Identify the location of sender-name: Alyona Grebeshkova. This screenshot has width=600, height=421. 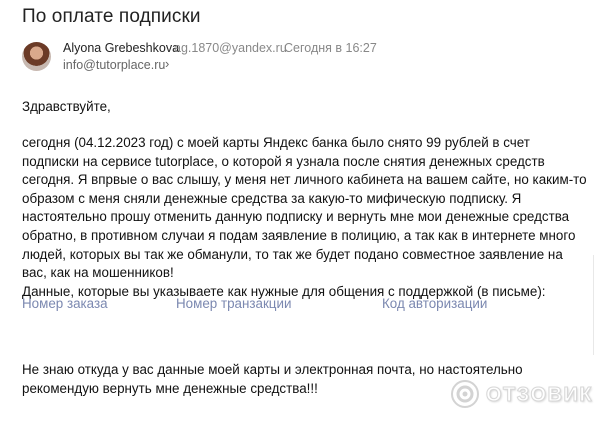
(121, 48).